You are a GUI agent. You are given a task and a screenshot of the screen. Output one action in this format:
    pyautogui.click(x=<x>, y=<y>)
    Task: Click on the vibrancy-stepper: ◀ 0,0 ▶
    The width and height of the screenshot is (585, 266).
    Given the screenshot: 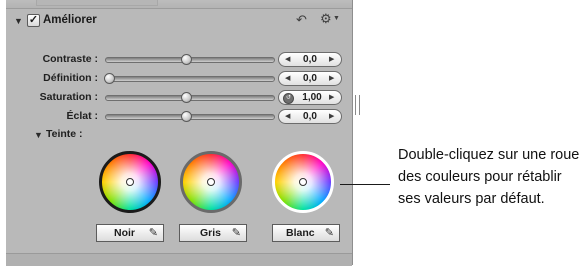 What is the action you would take?
    pyautogui.click(x=310, y=116)
    